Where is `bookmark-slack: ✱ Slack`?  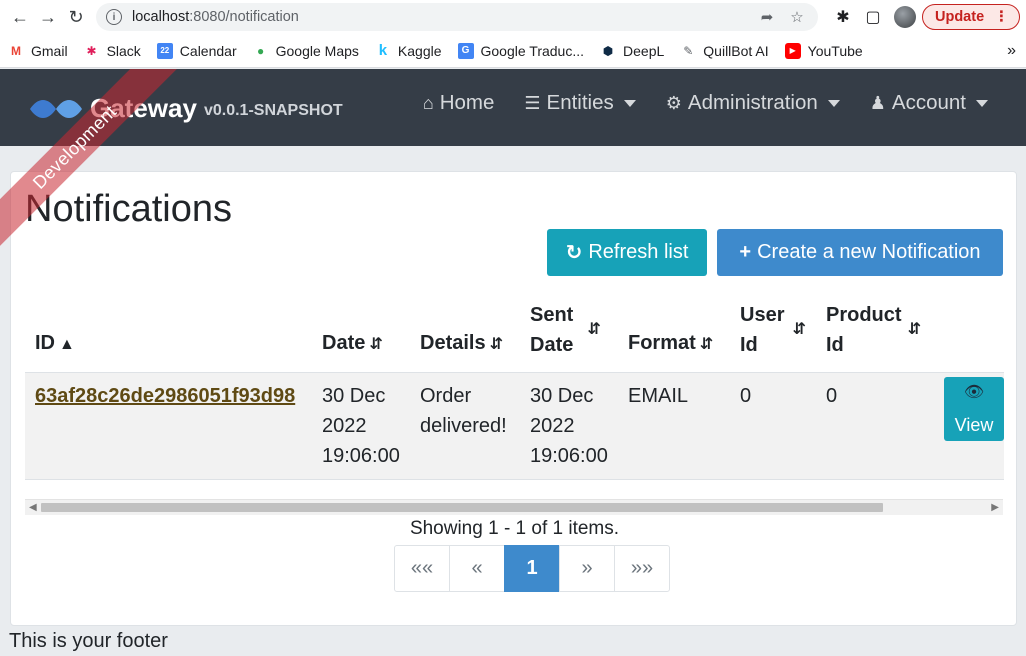
bookmark-slack: ✱ Slack is located at coordinates (112, 51).